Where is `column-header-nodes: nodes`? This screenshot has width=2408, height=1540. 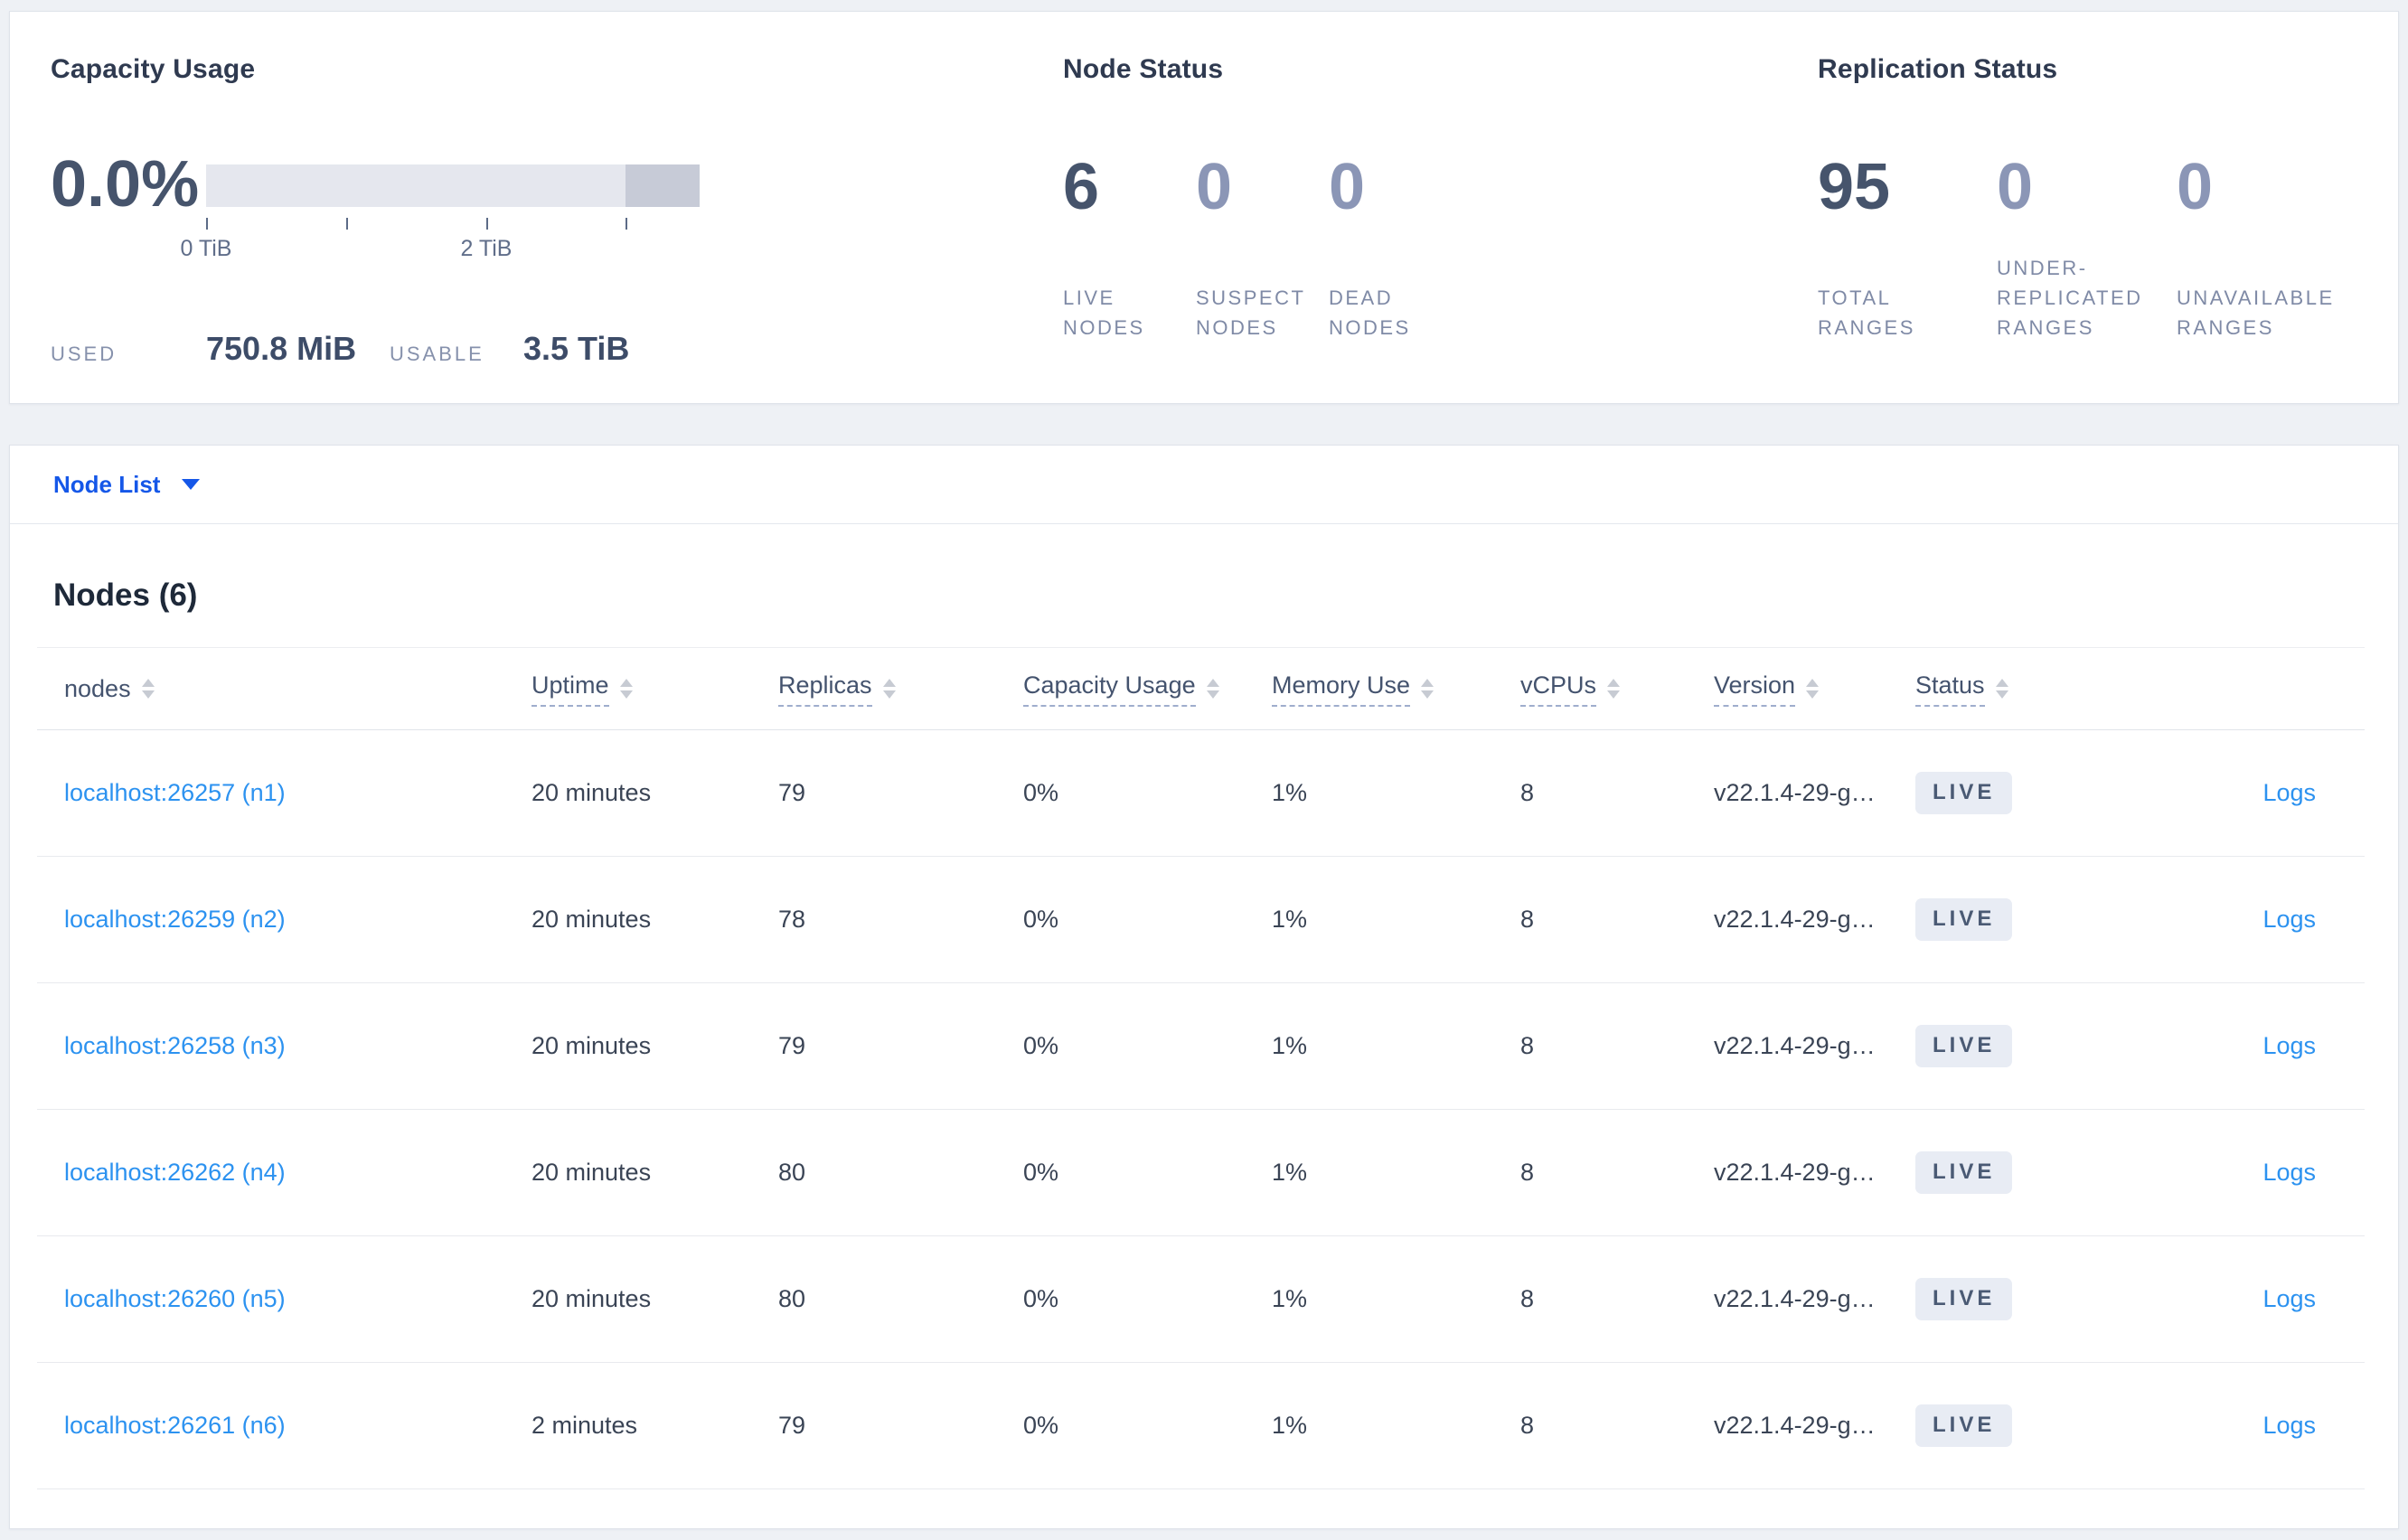
column-header-nodes: nodes is located at coordinates (284, 689).